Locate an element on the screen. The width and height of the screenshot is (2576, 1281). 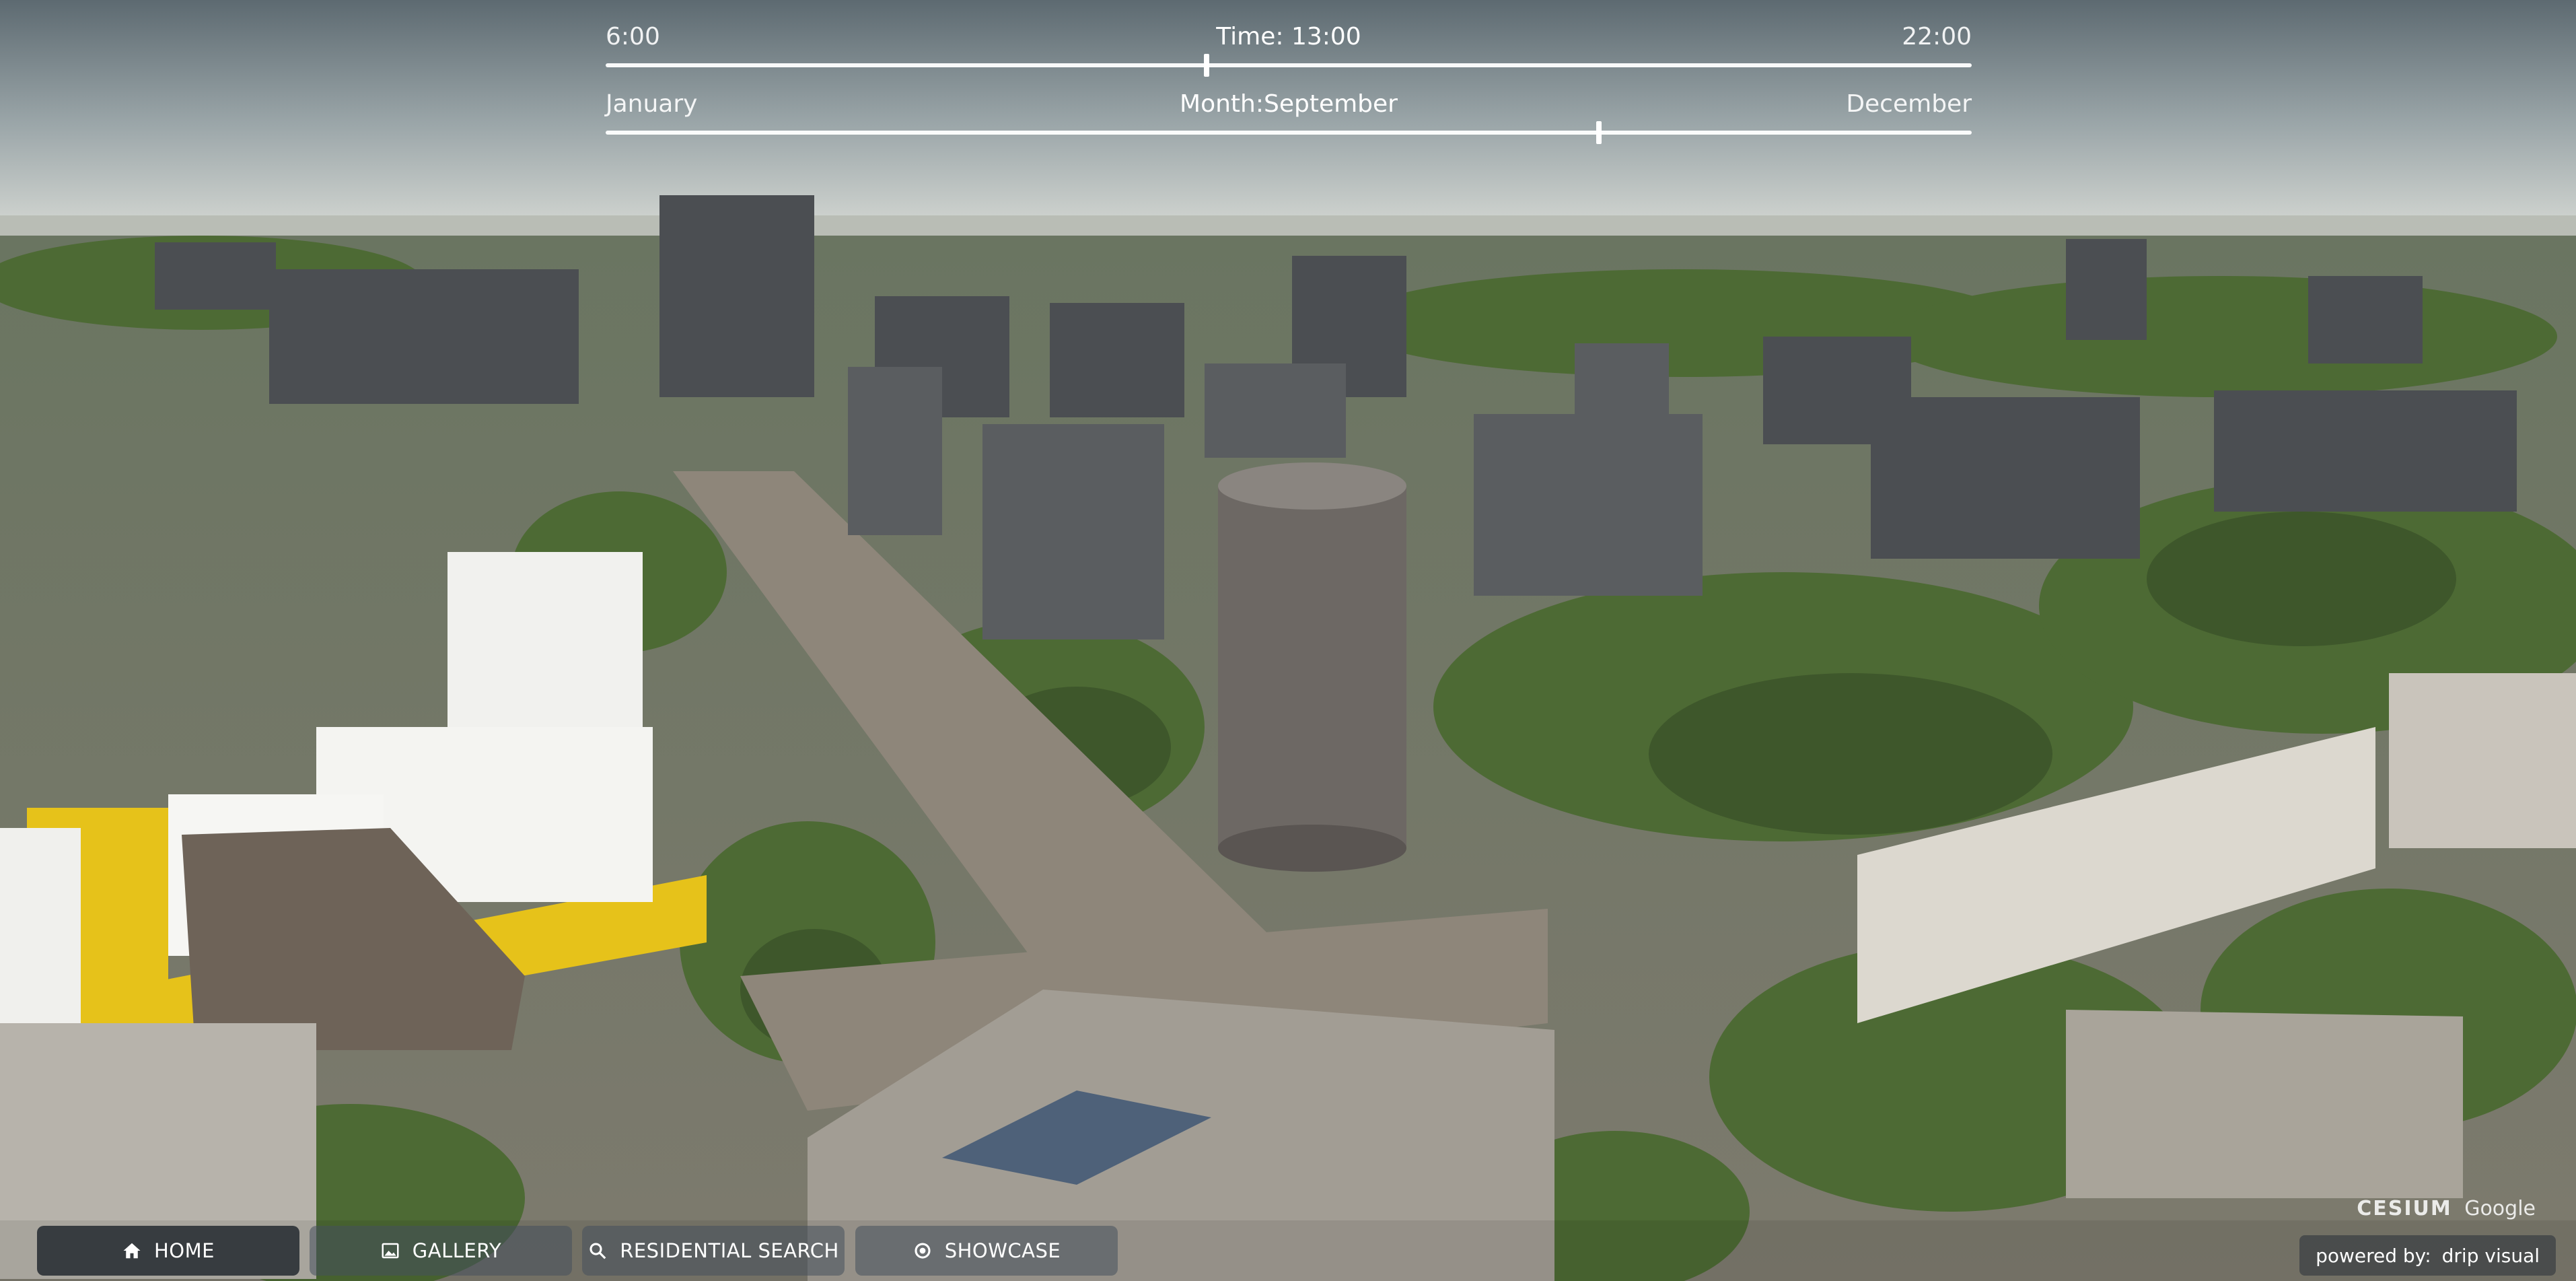
gallery-button: GALLERY is located at coordinates (441, 1251).